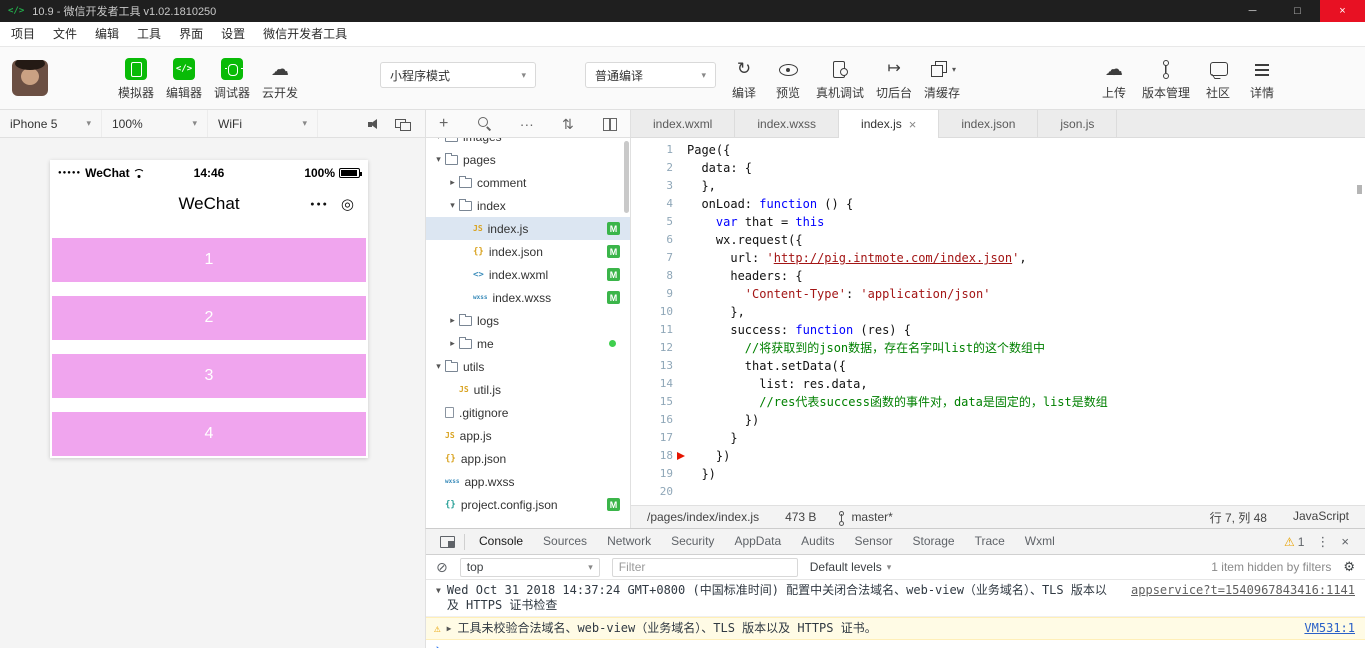 The height and width of the screenshot is (648, 1365). Describe the element at coordinates (527, 124) in the screenshot. I see `more-icon: ···` at that location.